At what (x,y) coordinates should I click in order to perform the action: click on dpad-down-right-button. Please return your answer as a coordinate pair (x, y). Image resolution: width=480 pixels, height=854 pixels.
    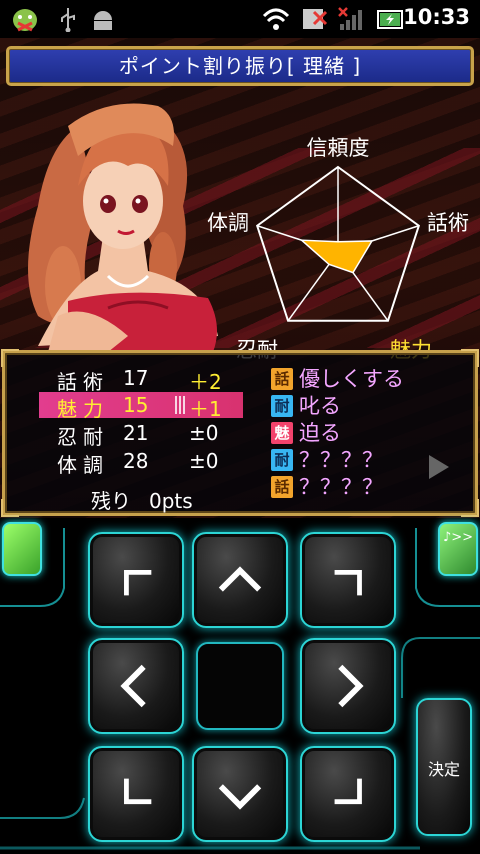
    Looking at the image, I should click on (348, 794).